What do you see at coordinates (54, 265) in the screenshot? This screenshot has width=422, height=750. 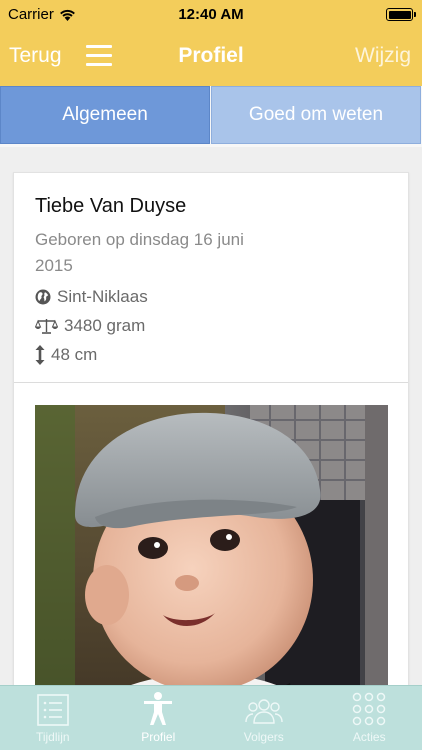 I see `birth-date-line2: 2015` at bounding box center [54, 265].